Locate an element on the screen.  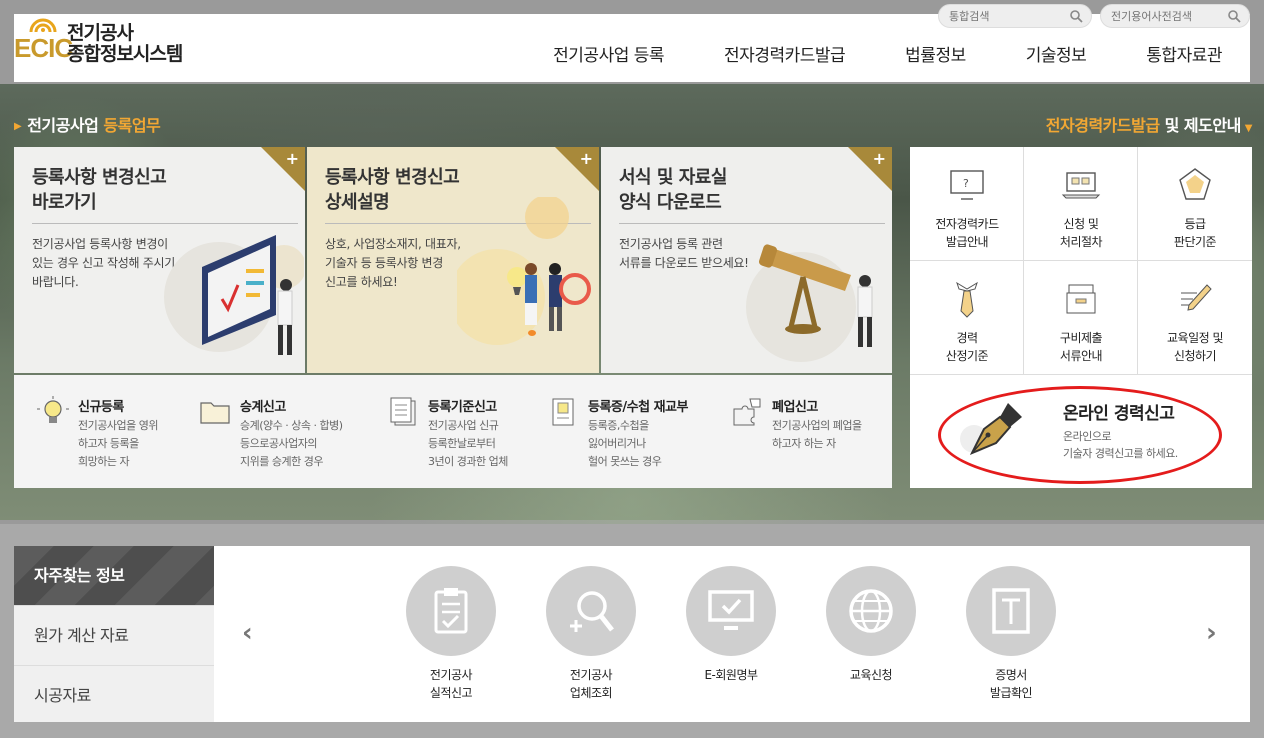
dictionary-search-icon is located at coordinates (1234, 16).